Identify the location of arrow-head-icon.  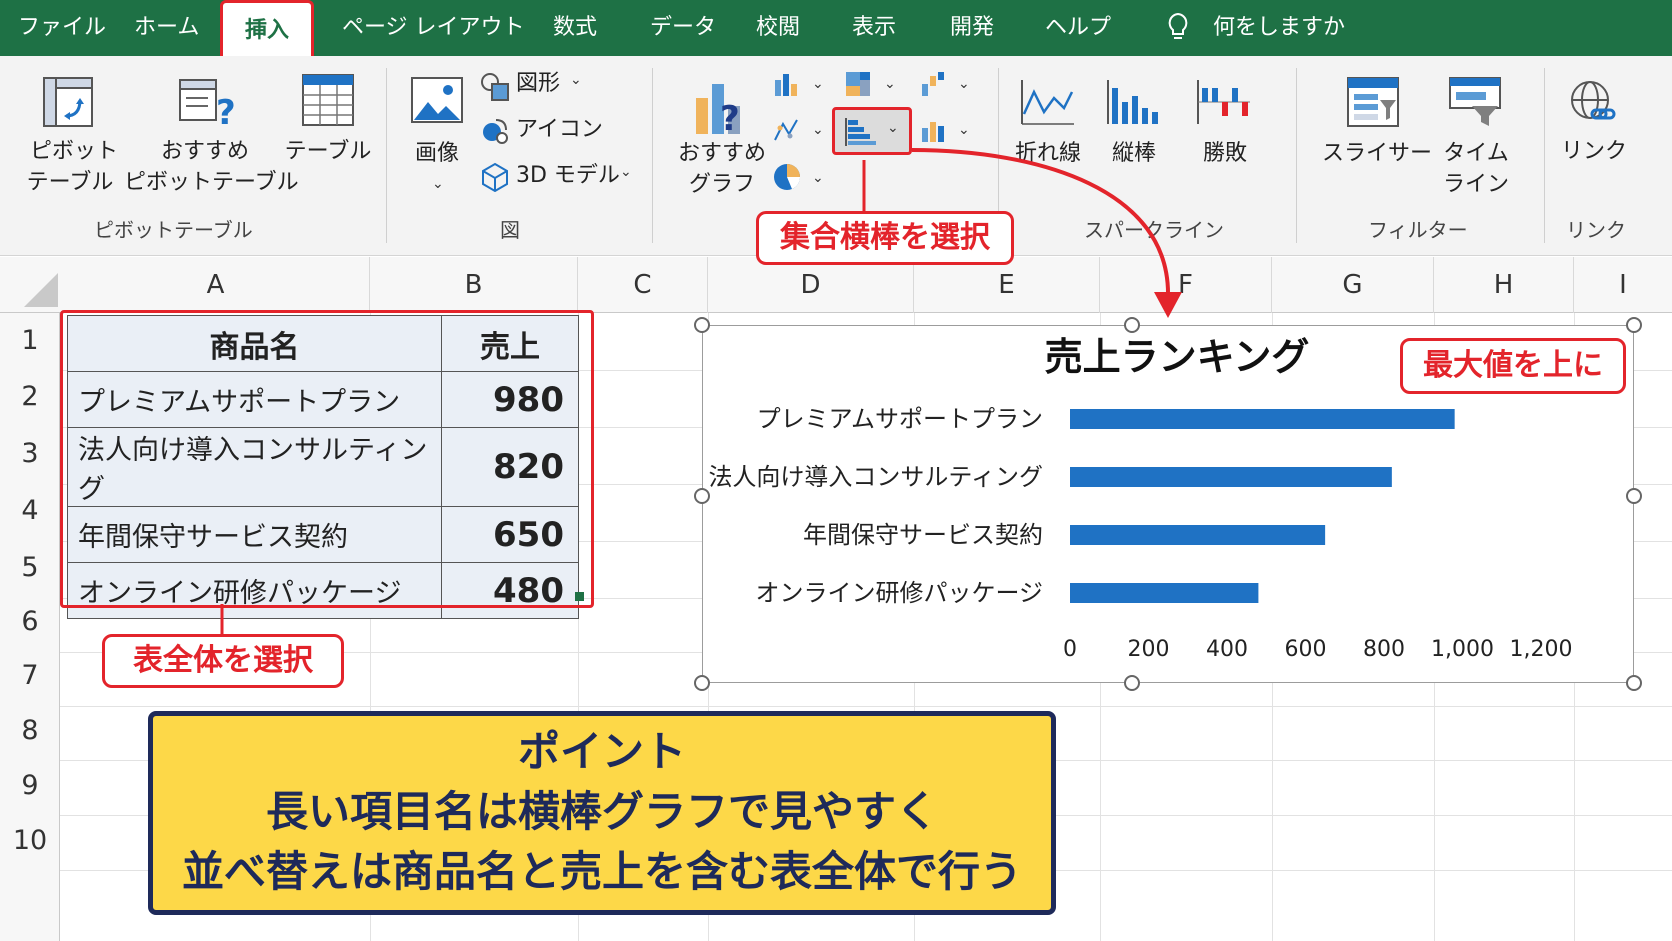
(1168, 305).